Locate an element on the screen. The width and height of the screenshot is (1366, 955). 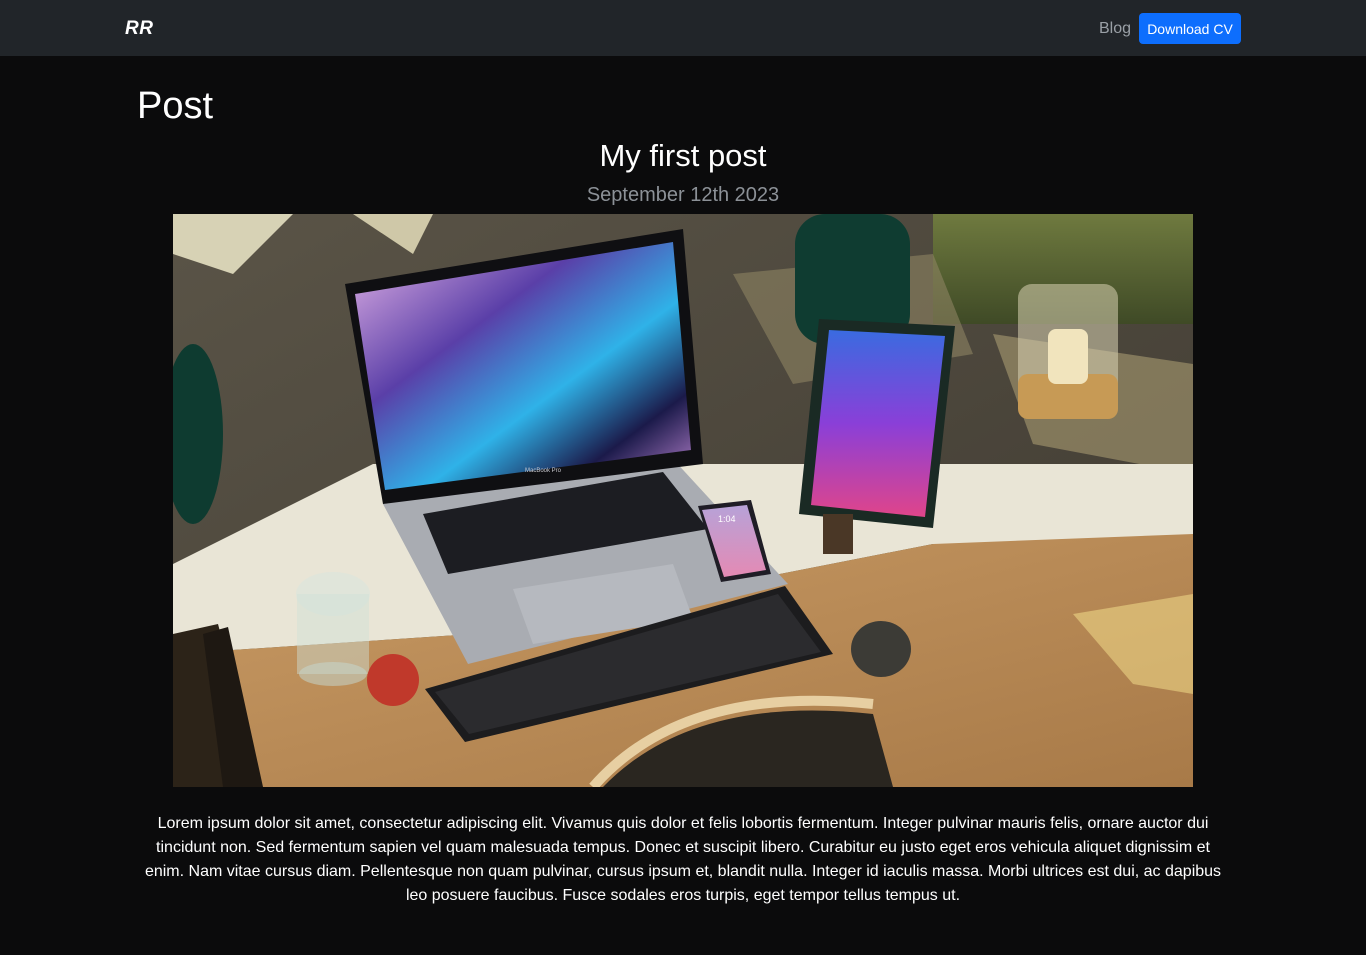
post-date: September 12th 2023 is located at coordinates (683, 195).